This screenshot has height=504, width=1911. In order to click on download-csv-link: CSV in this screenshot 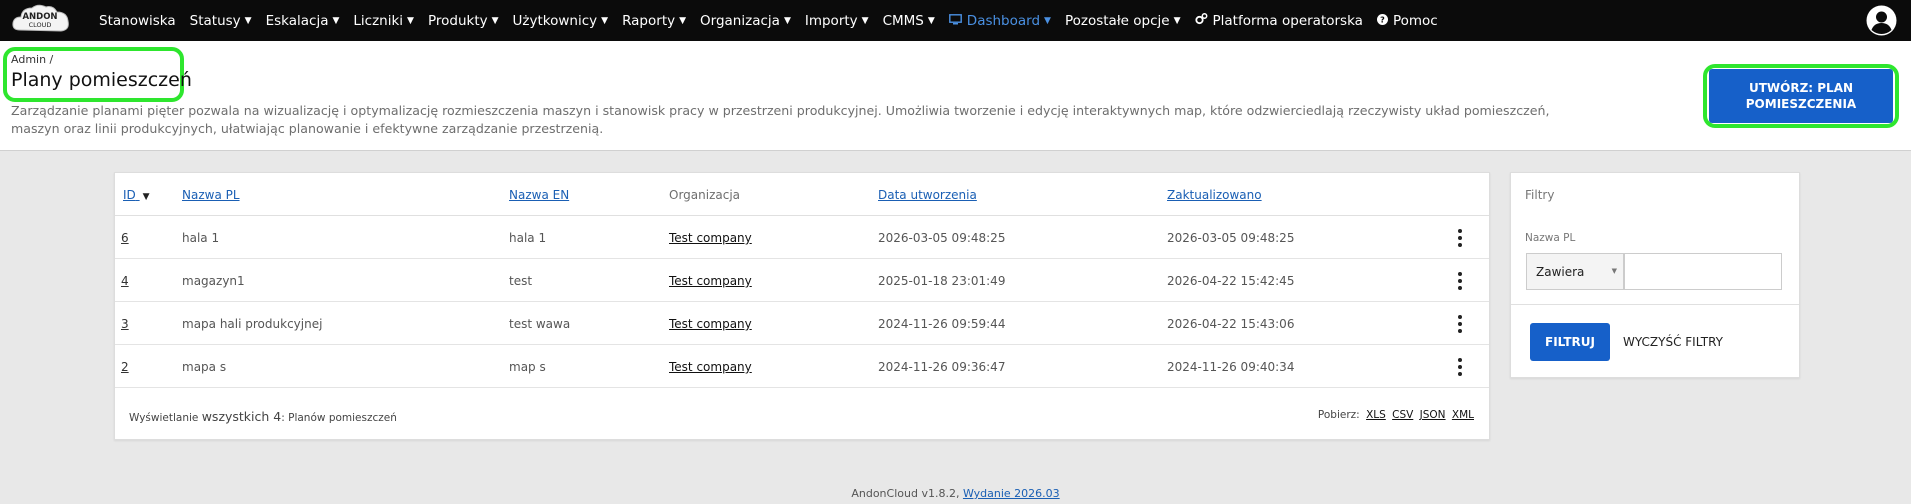, I will do `click(1402, 415)`.